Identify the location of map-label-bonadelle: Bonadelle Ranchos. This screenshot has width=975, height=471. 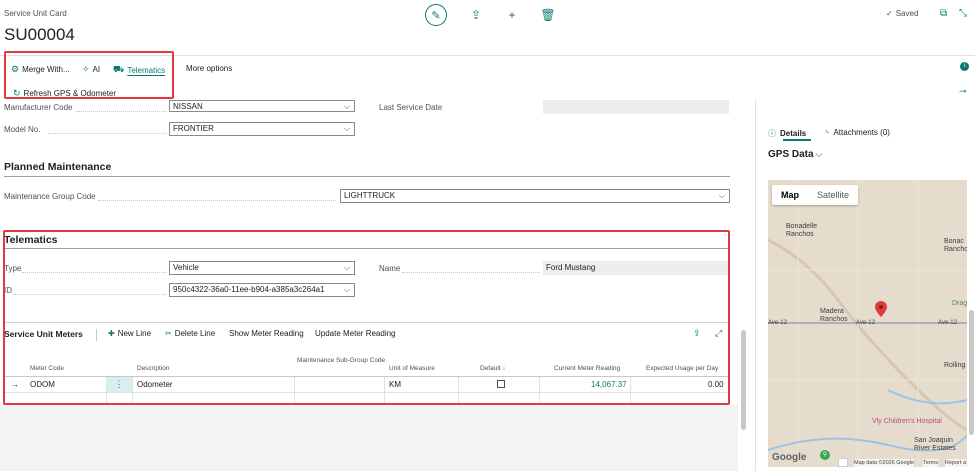
(802, 230).